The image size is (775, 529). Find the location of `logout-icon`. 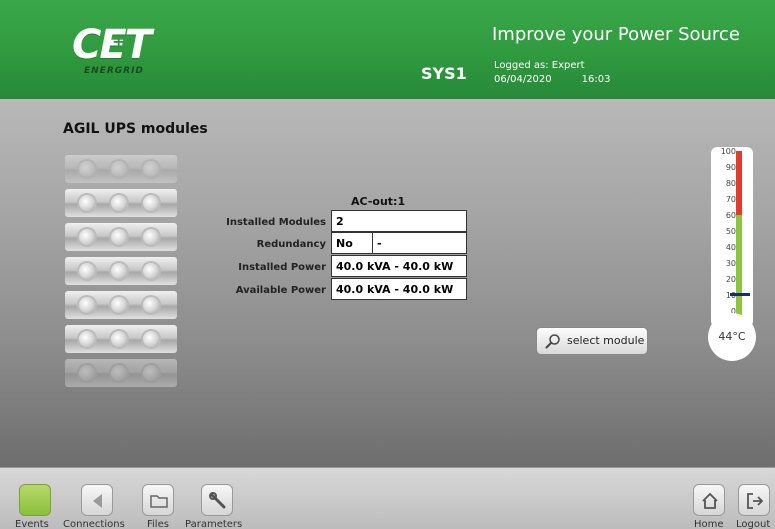

logout-icon is located at coordinates (755, 501).